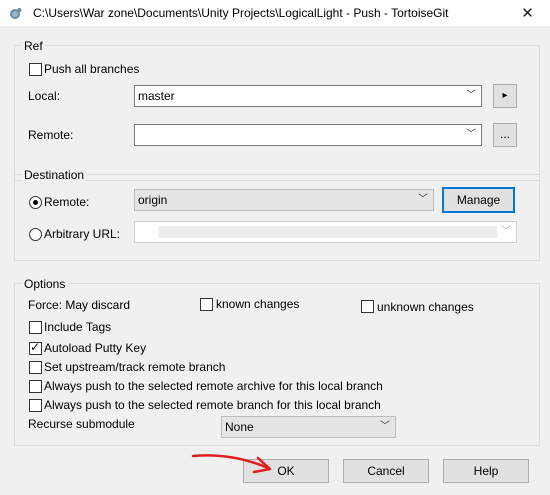 The width and height of the screenshot is (550, 495). I want to click on local-branch-menu-button: ▸, so click(505, 96).